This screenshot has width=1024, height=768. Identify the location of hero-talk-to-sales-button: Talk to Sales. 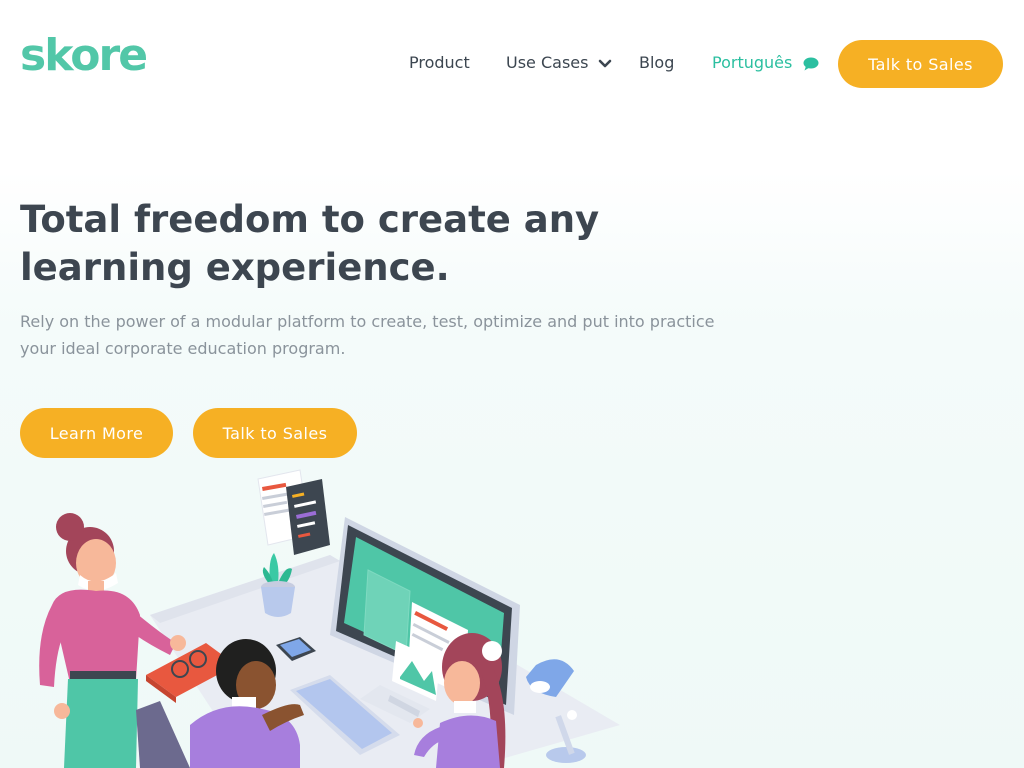
(275, 433).